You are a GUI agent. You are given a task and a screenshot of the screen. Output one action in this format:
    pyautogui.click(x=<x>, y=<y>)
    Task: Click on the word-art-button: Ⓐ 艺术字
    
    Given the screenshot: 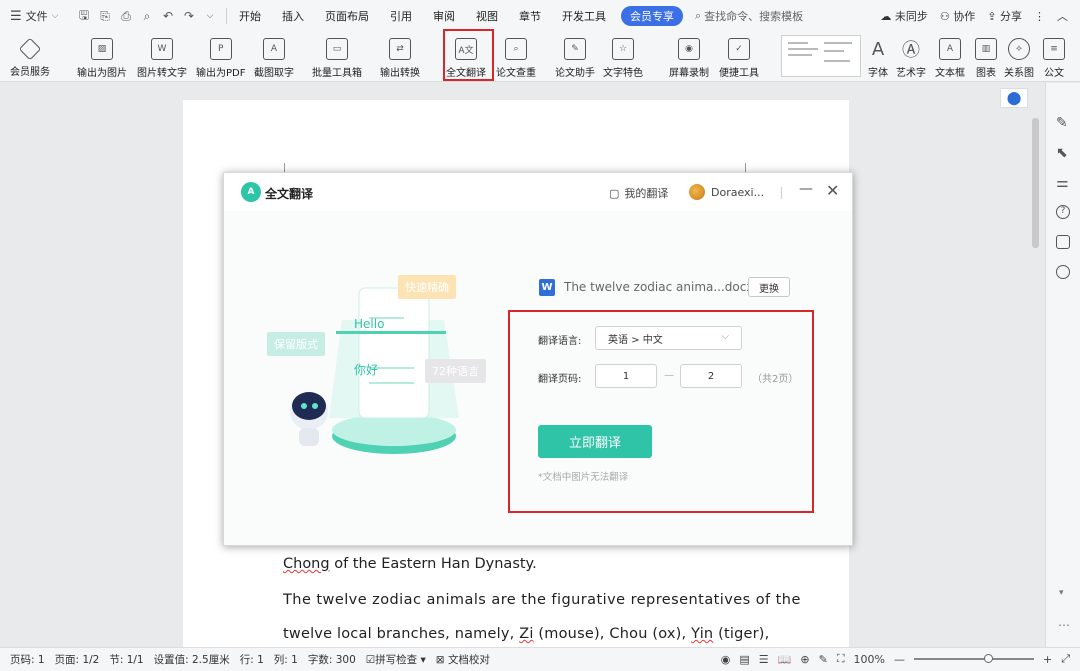 What is the action you would take?
    pyautogui.click(x=911, y=56)
    